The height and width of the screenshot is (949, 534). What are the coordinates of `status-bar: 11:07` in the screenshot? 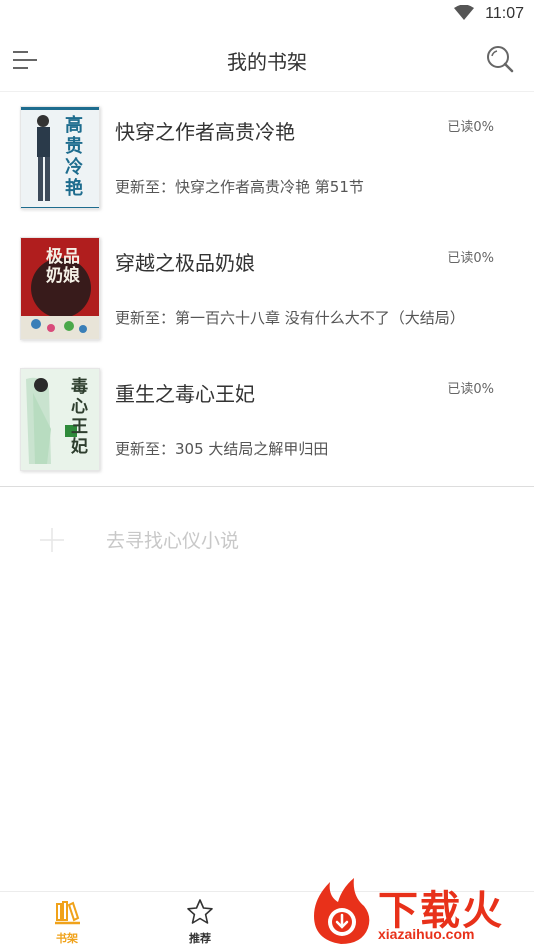 It's located at (267, 14).